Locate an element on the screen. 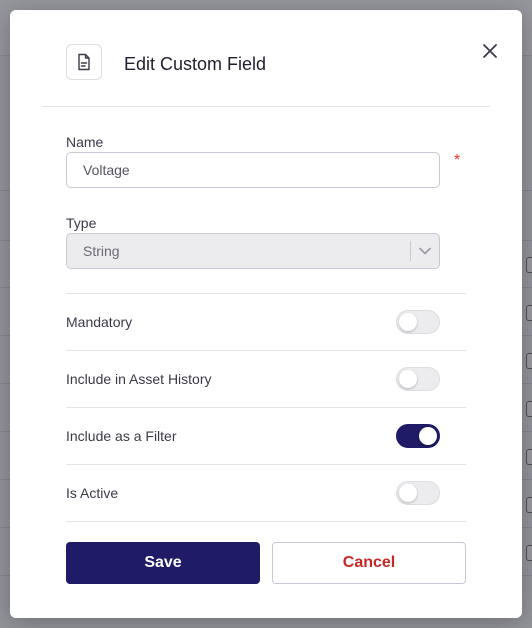  toggle-label-active: Is Active is located at coordinates (92, 493).